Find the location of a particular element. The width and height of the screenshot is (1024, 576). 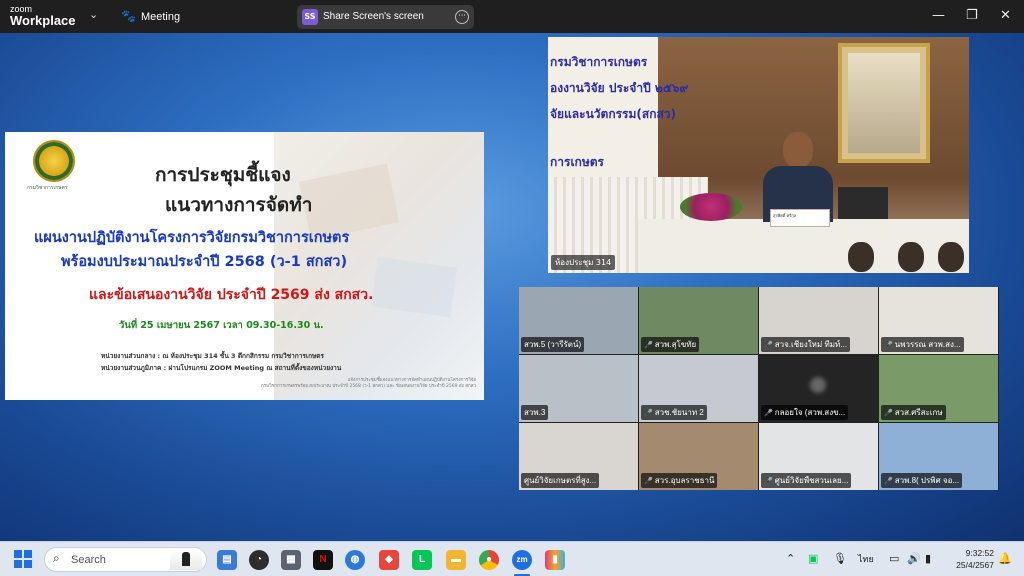

battery-icon: ▮ is located at coordinates (928, 558).